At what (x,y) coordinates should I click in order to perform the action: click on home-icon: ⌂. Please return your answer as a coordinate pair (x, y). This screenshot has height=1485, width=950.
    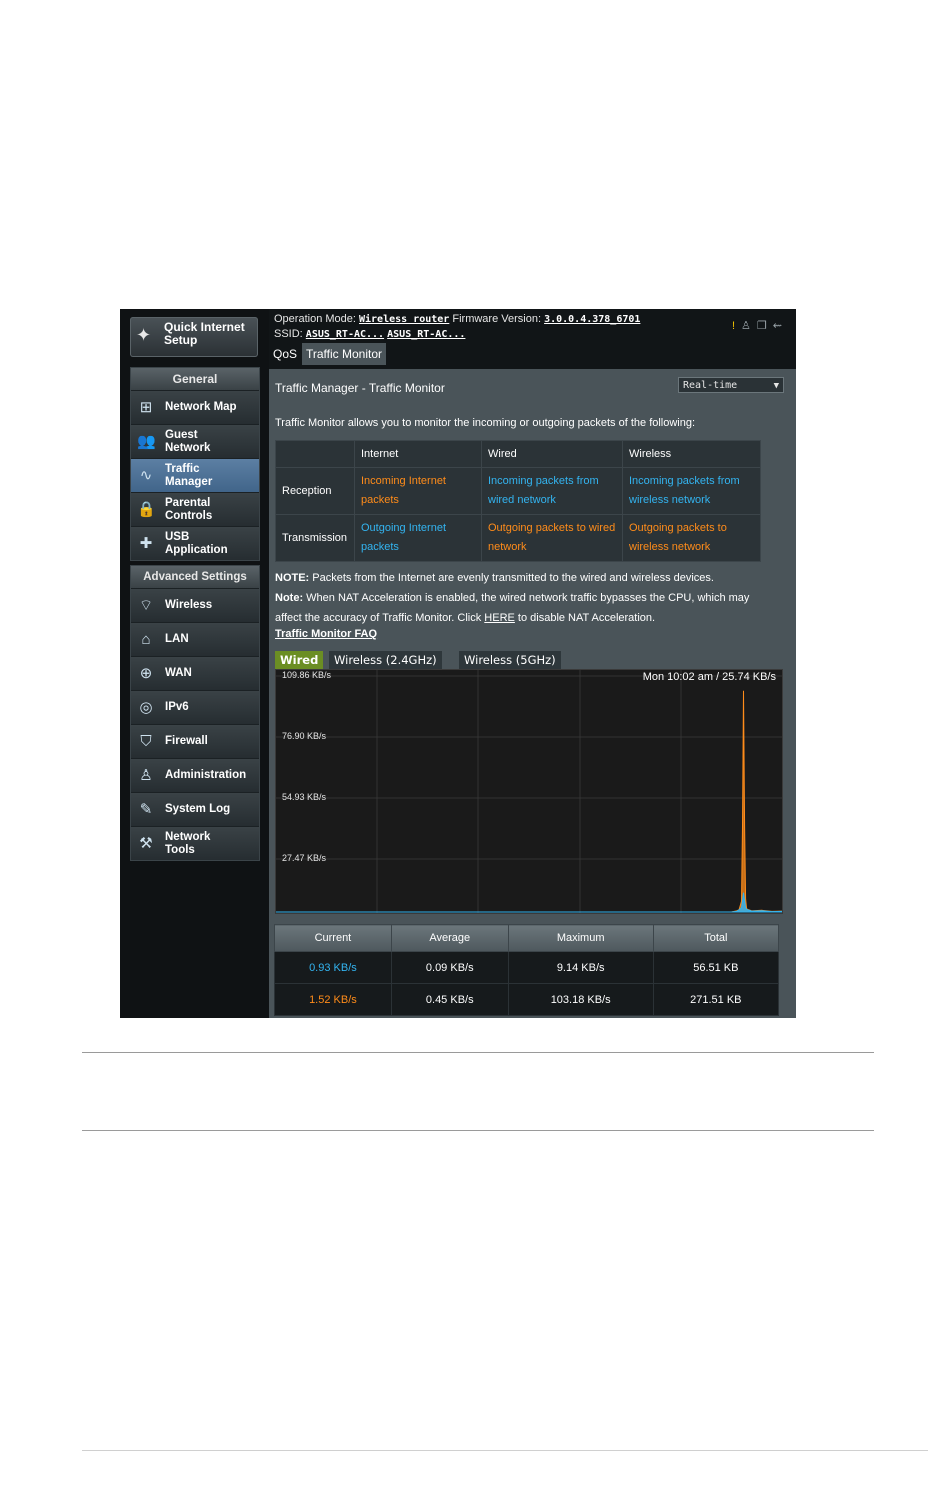
    Looking at the image, I should click on (146, 639).